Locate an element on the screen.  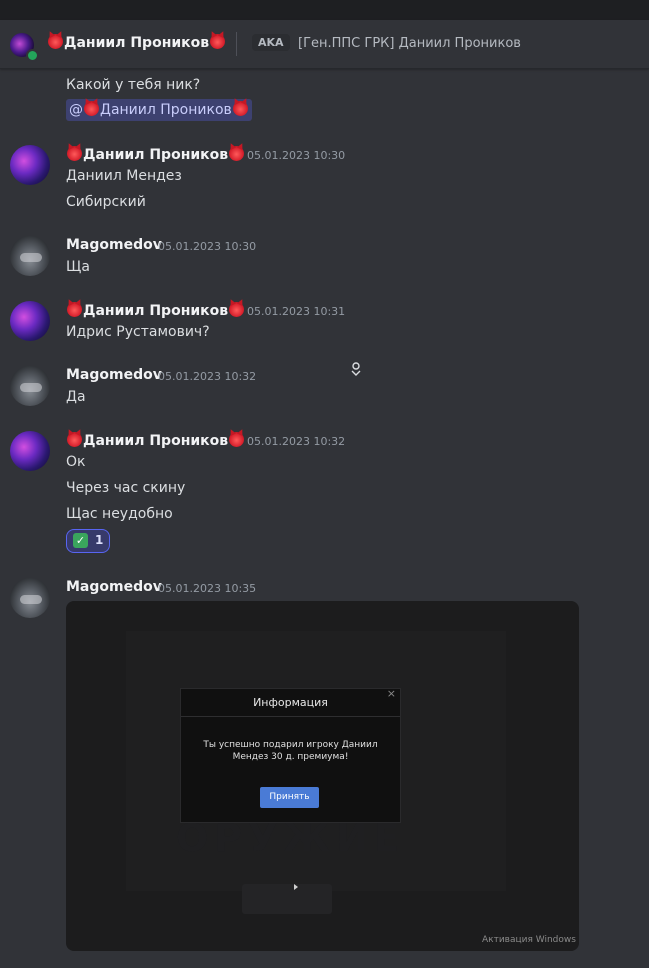
message-timestamp: 05.01.2023 10:35 is located at coordinates (207, 588).